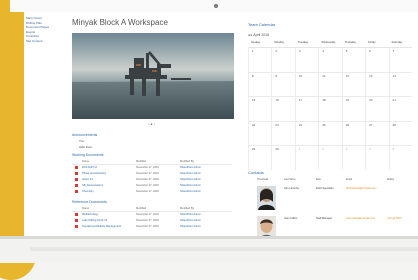  What do you see at coordinates (353, 133) in the screenshot?
I see `calendar-day: 26` at bounding box center [353, 133].